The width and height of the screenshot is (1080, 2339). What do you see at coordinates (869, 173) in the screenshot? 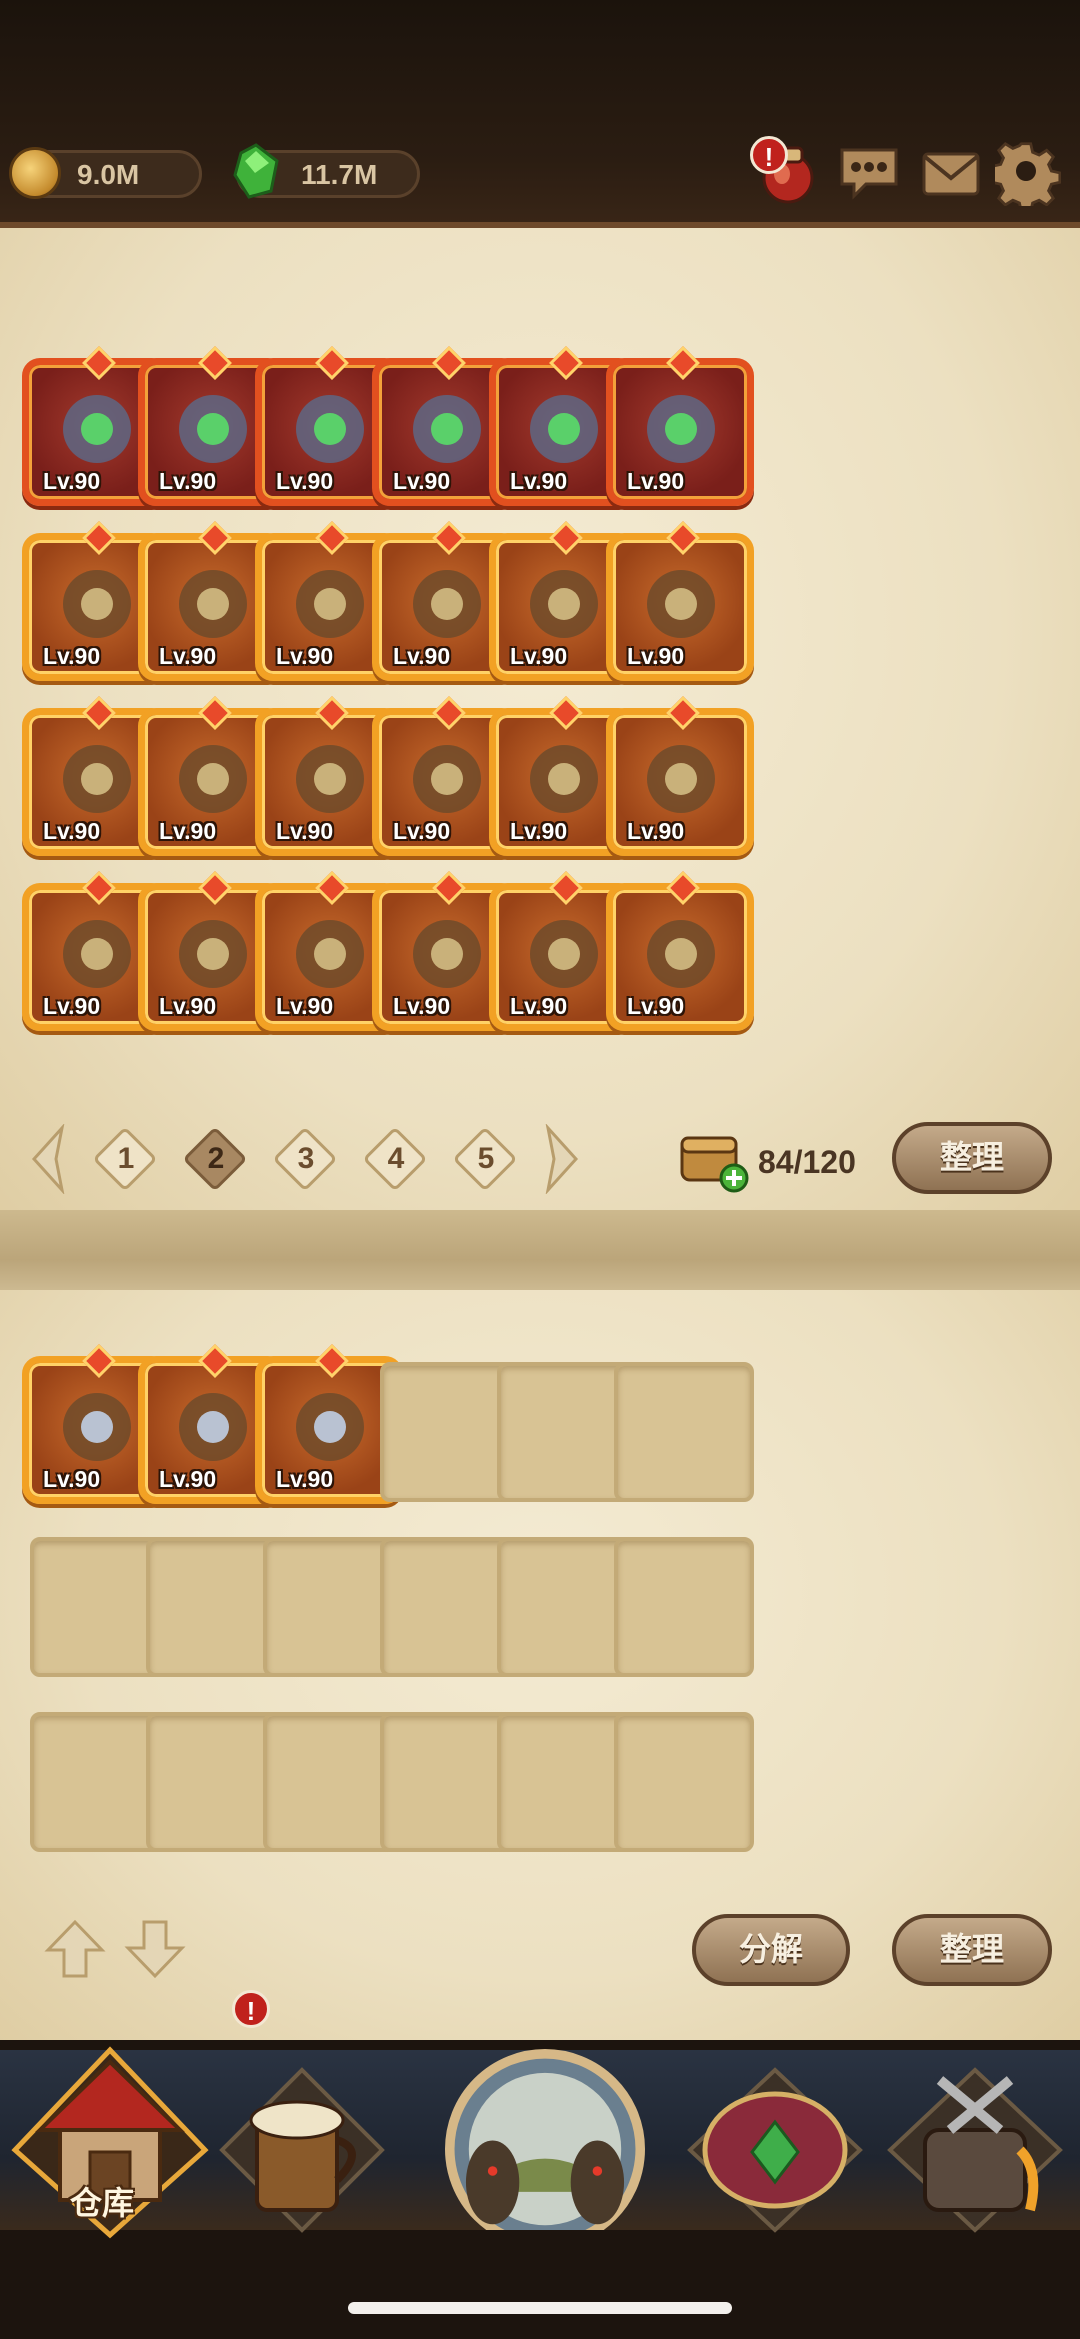
I see `chat-icon` at bounding box center [869, 173].